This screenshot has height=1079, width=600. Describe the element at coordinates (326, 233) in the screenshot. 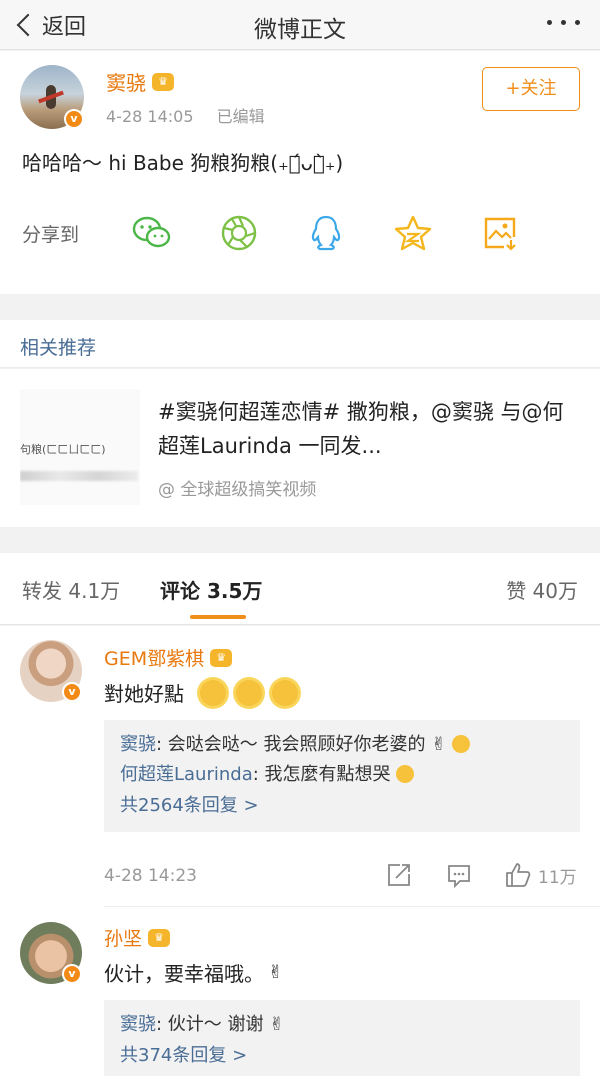

I see `qq-icon` at that location.